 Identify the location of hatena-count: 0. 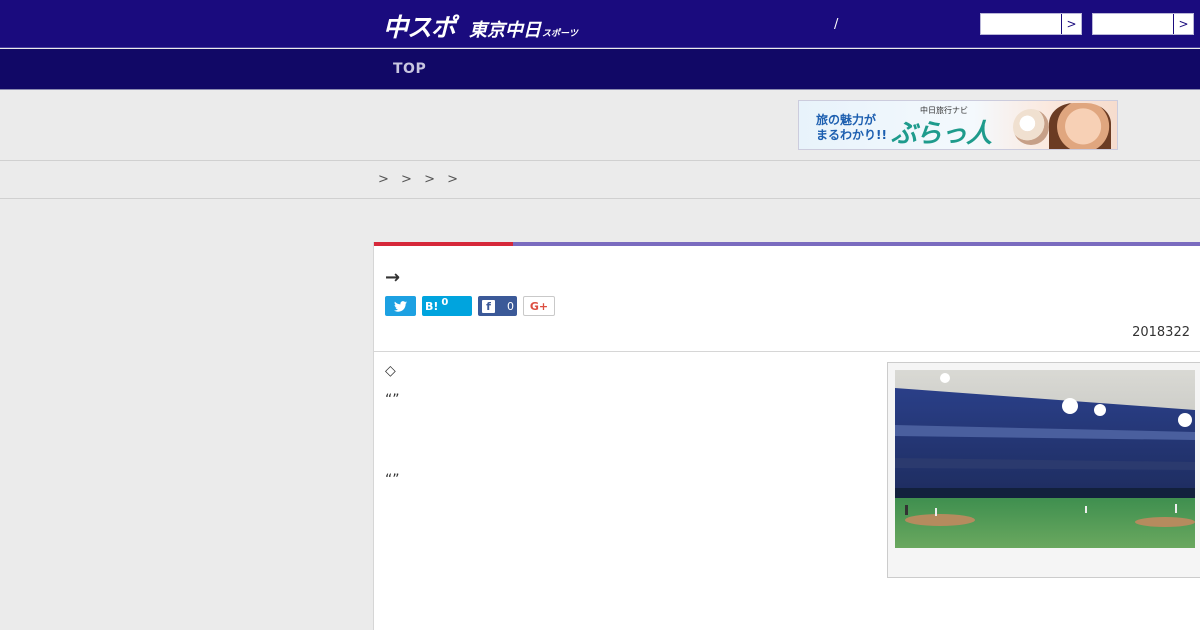
(445, 302).